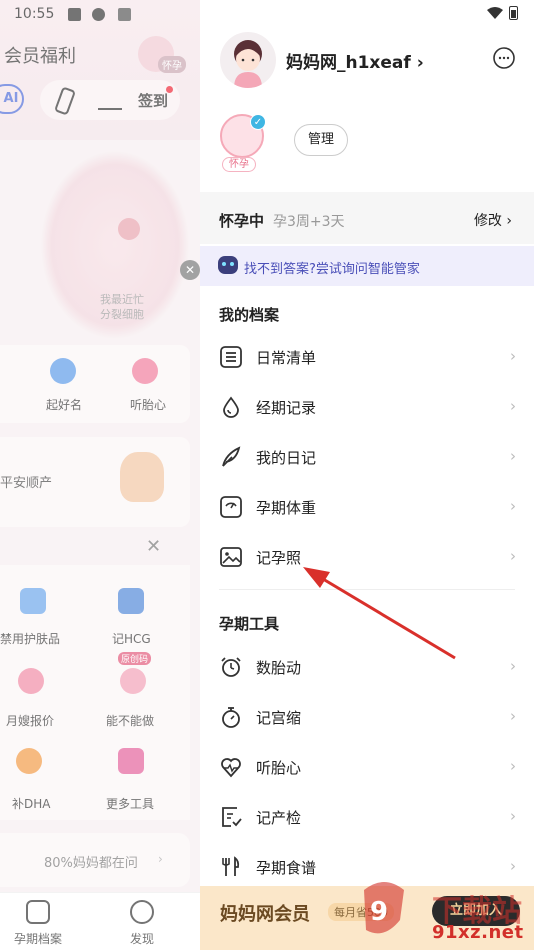 This screenshot has height=950, width=534. I want to click on username: 妈妈网_h1xeaf ›, so click(355, 60).